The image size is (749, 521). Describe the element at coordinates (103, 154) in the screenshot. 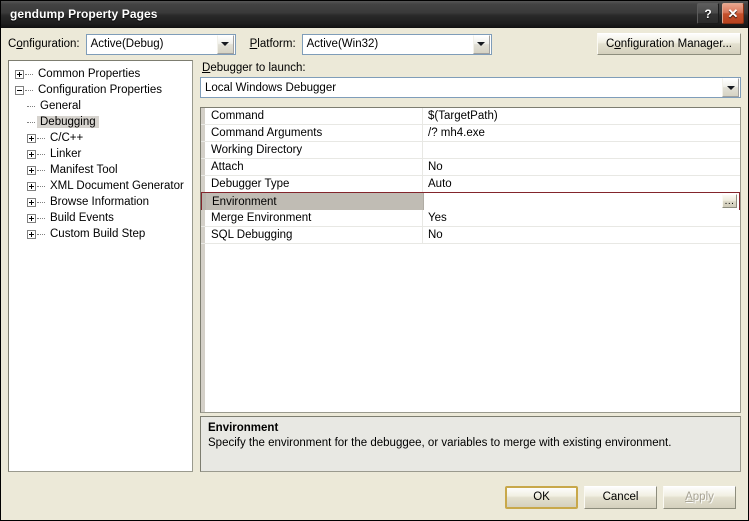

I see `tree-item-linker: Linker` at that location.